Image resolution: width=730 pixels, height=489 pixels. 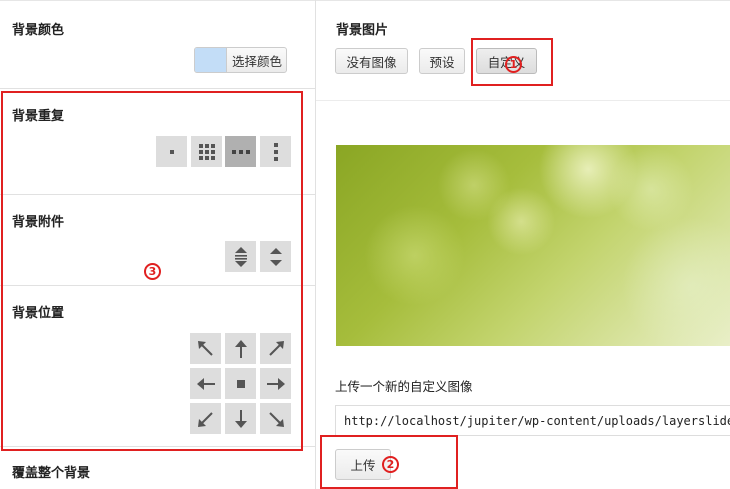 What do you see at coordinates (157, 88) in the screenshot?
I see `divider-color` at bounding box center [157, 88].